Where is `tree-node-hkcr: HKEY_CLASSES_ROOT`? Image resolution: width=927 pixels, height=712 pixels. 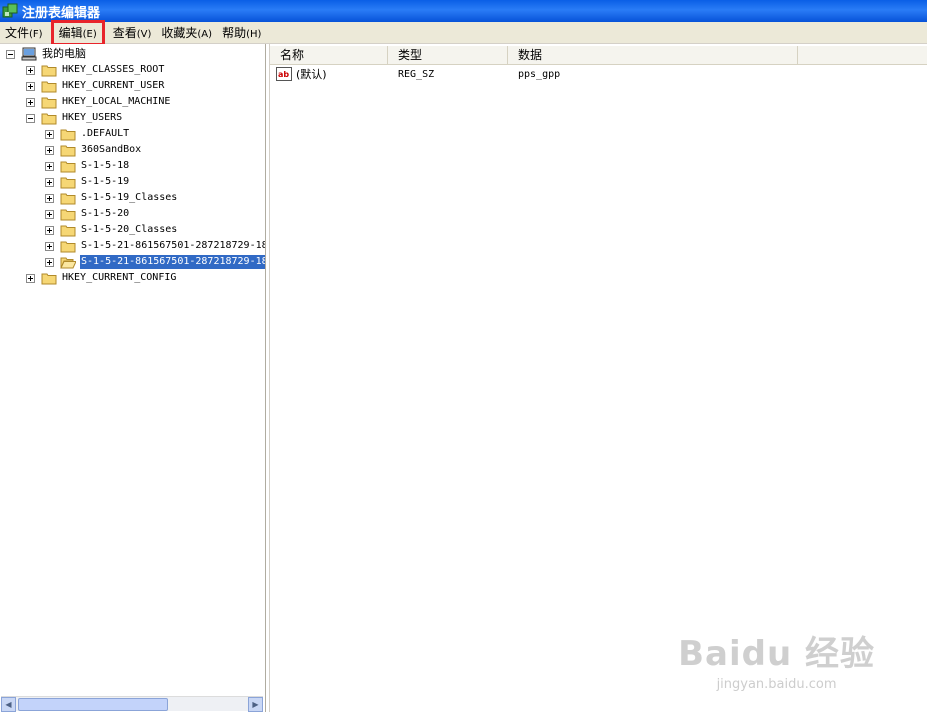 tree-node-hkcr: HKEY_CLASSES_ROOT is located at coordinates (95, 70).